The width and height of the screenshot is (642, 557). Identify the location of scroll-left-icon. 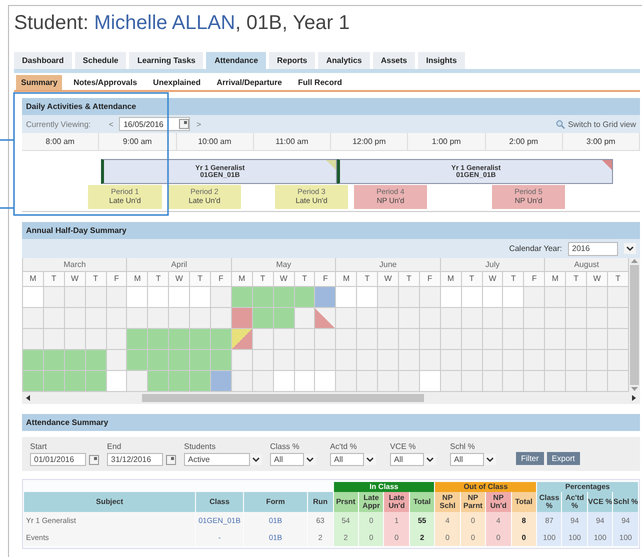
(28, 398).